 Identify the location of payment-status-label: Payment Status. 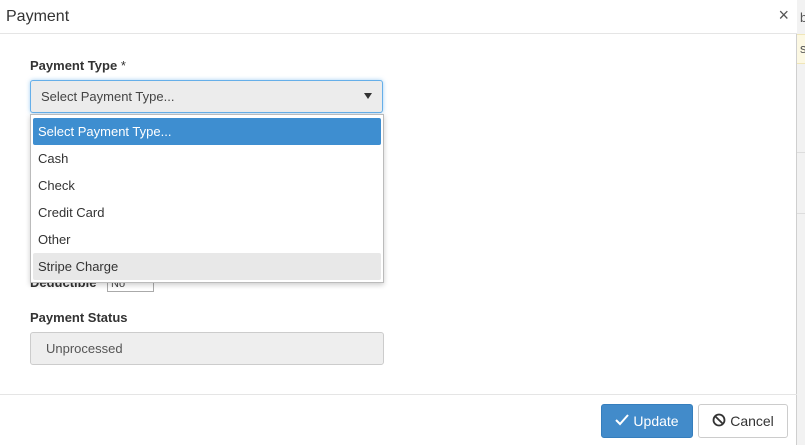
(79, 317).